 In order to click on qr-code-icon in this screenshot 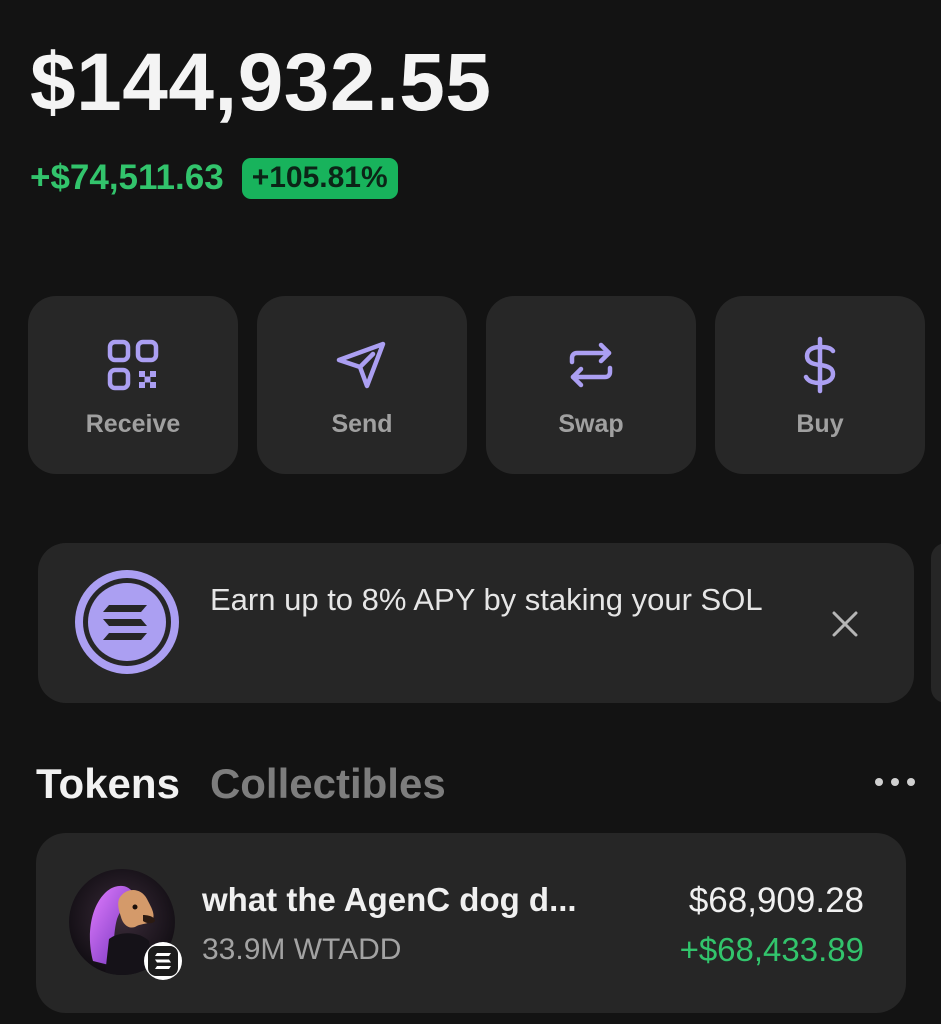, I will do `click(133, 365)`.